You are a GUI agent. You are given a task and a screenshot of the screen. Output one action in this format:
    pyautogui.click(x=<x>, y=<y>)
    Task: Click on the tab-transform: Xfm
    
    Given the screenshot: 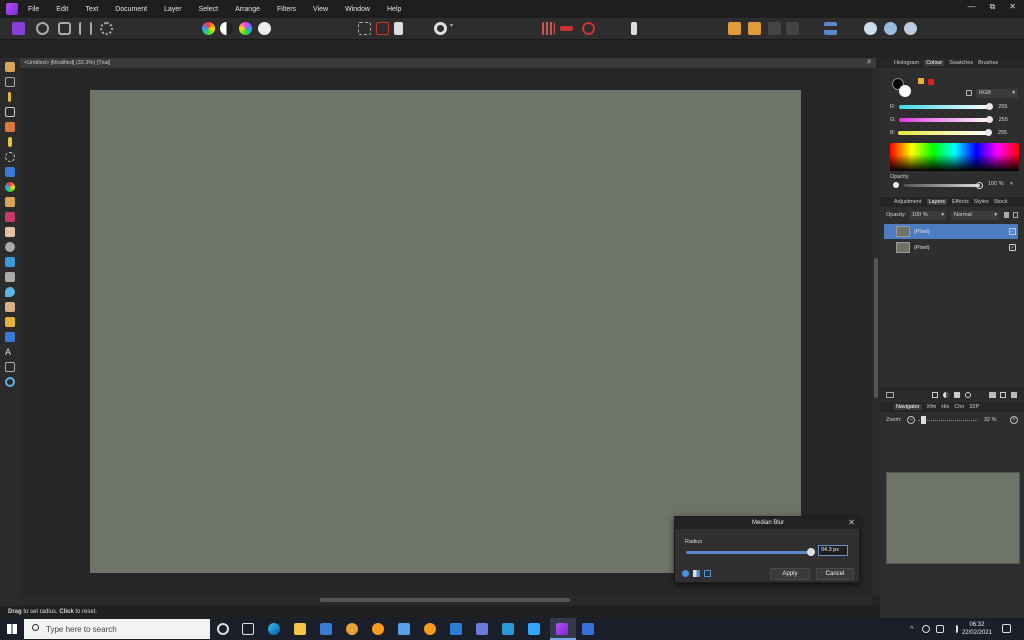 What is the action you would take?
    pyautogui.click(x=932, y=407)
    